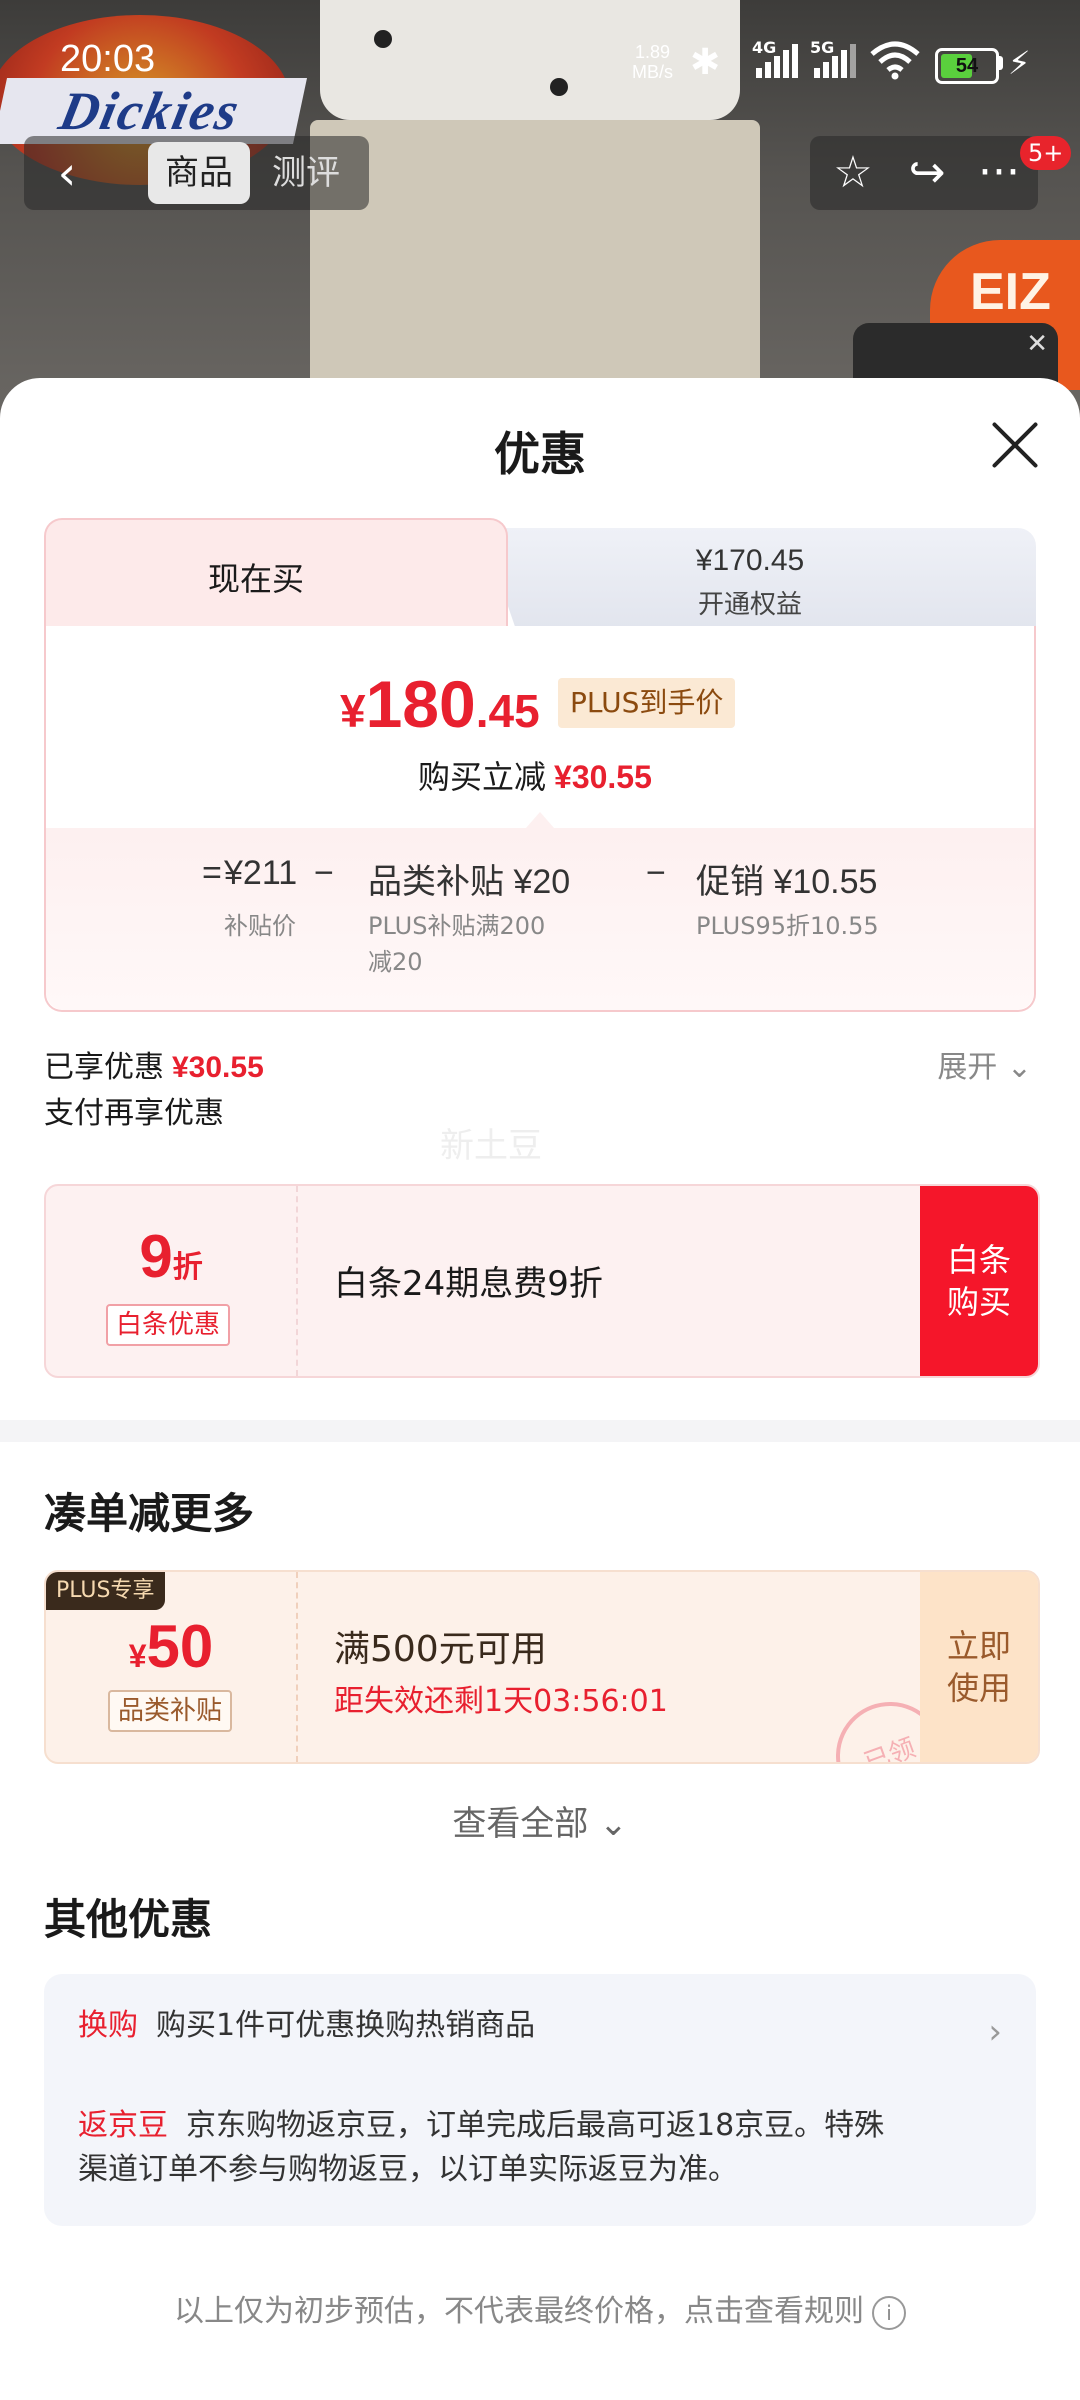 The width and height of the screenshot is (1080, 2400). What do you see at coordinates (395, 962) in the screenshot?
I see `category-subsidy-desc: 减20` at bounding box center [395, 962].